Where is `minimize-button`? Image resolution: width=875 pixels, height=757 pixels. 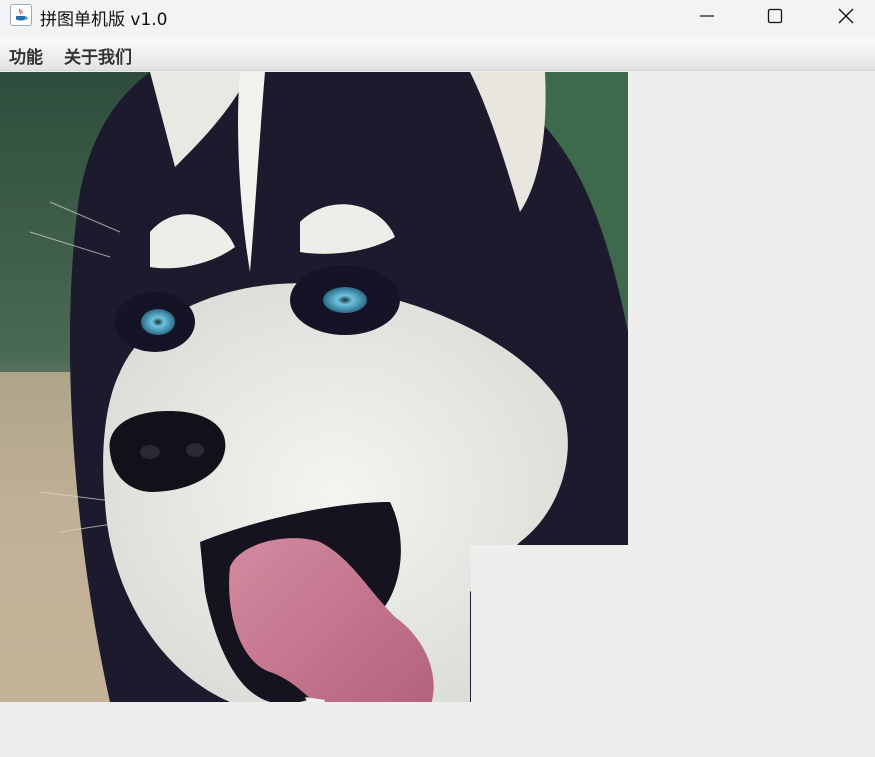
minimize-button is located at coordinates (707, 16).